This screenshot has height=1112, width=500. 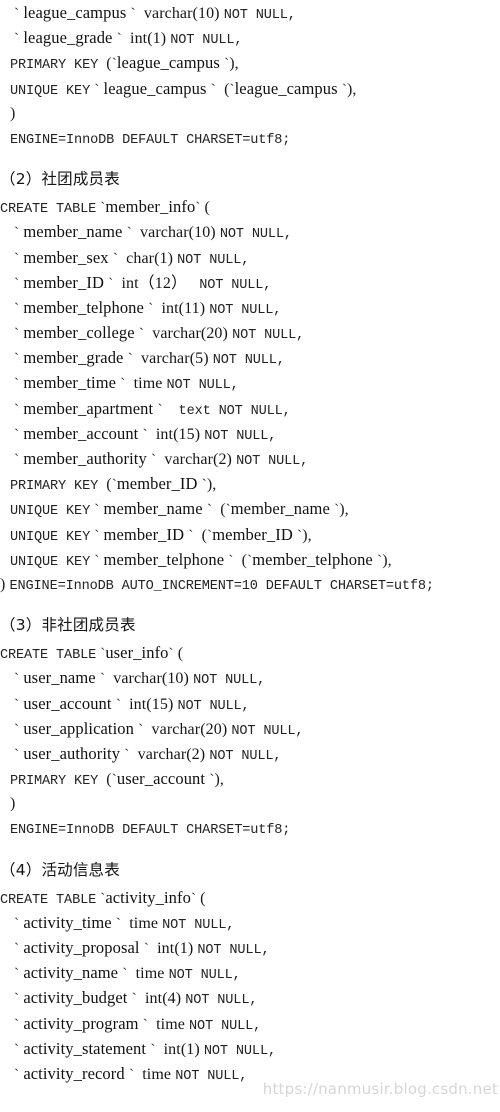 I want to click on code-line: PRIMARY KEY (`member_ID `),, so click(x=250, y=483).